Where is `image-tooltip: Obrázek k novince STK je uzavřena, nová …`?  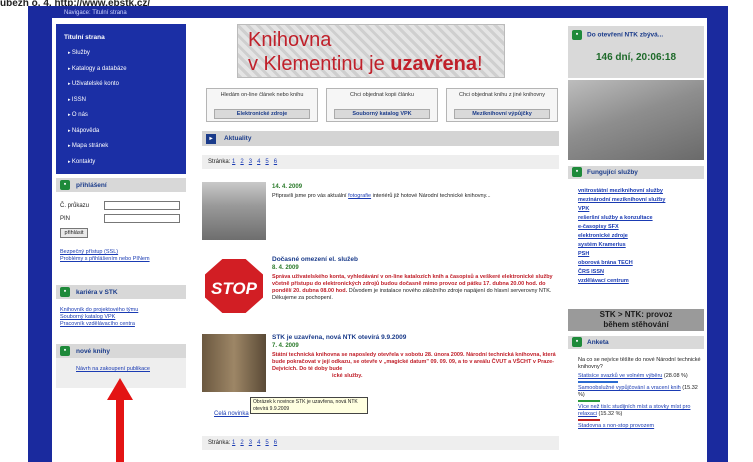 image-tooltip: Obrázek k novince STK je uzavřena, nová … is located at coordinates (309, 405).